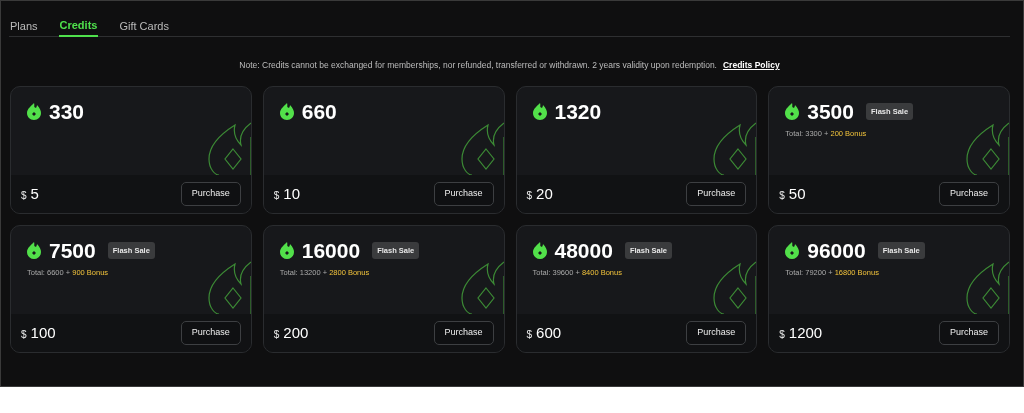  Describe the element at coordinates (144, 26) in the screenshot. I see `tab: Gift Cards` at that location.